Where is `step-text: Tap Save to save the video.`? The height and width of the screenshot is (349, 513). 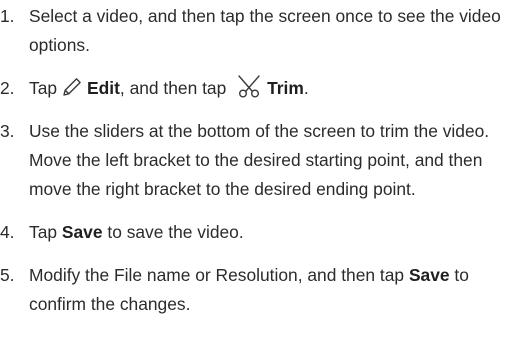 step-text: Tap Save to save the video. is located at coordinates (267, 232).